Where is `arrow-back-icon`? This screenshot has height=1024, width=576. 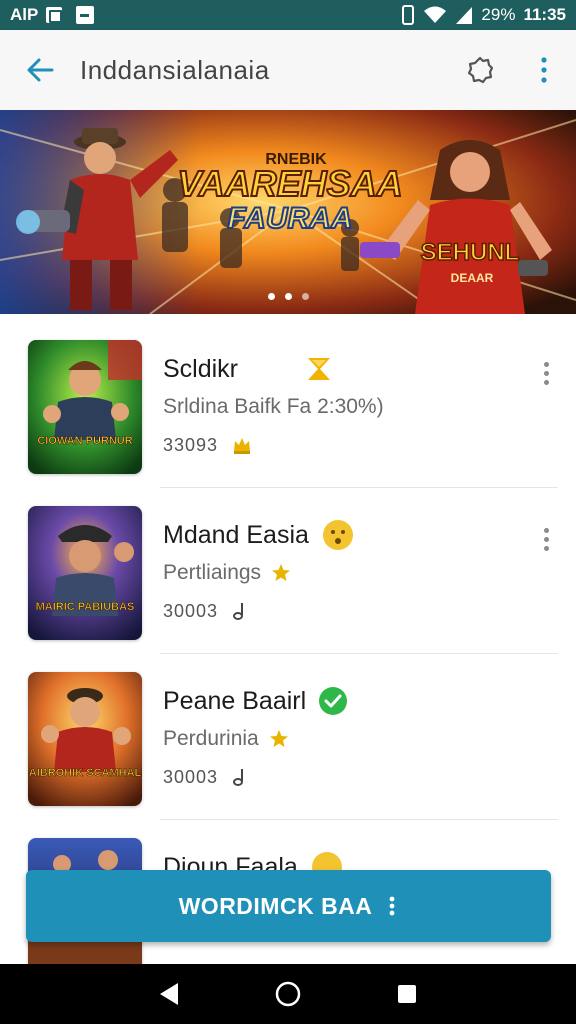
arrow-back-icon is located at coordinates (40, 70).